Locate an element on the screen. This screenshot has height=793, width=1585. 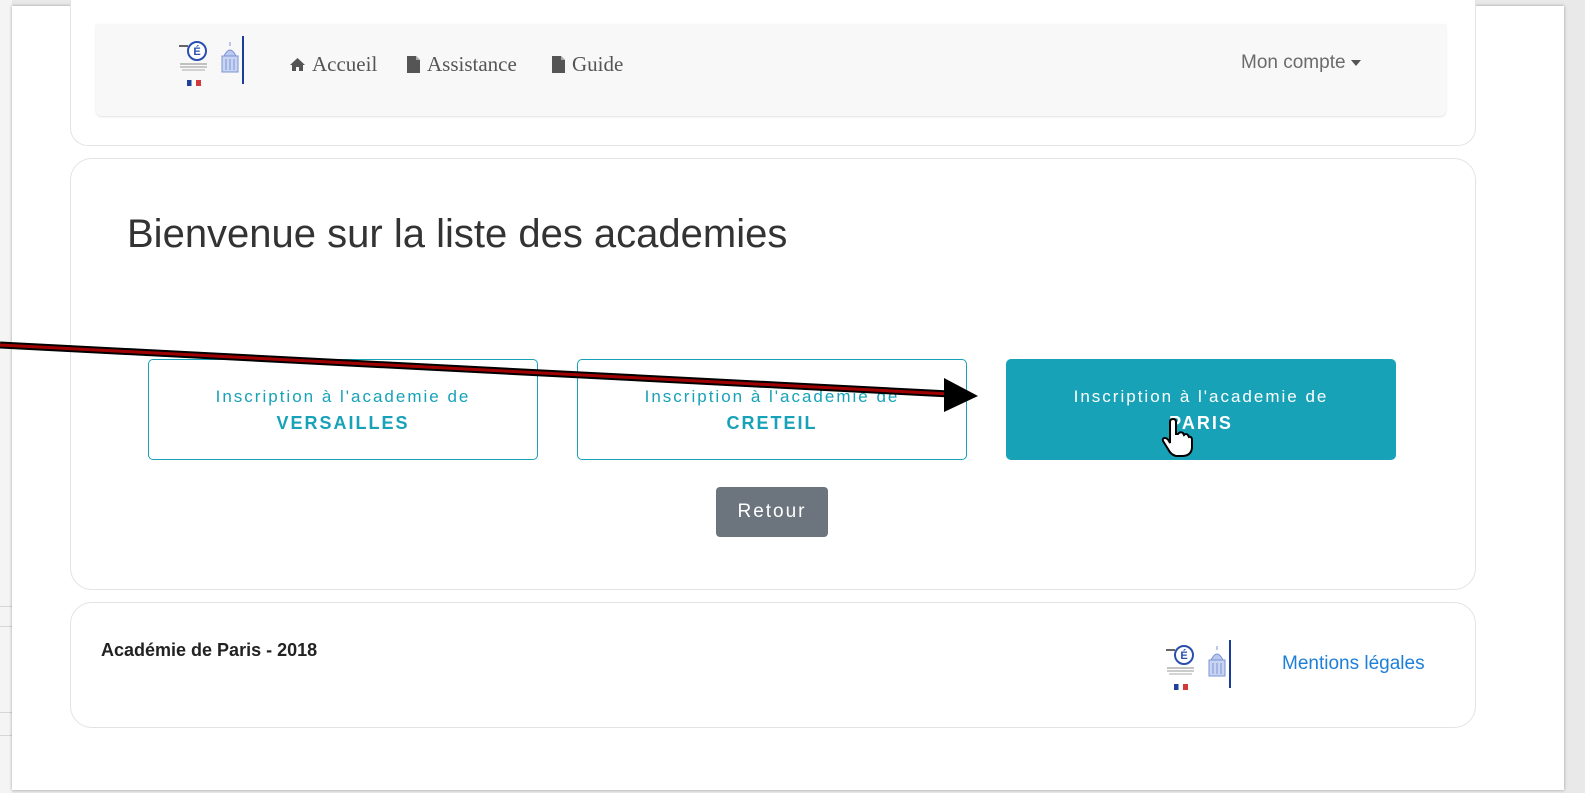
footer-logo: É is located at coordinates (1195, 667).